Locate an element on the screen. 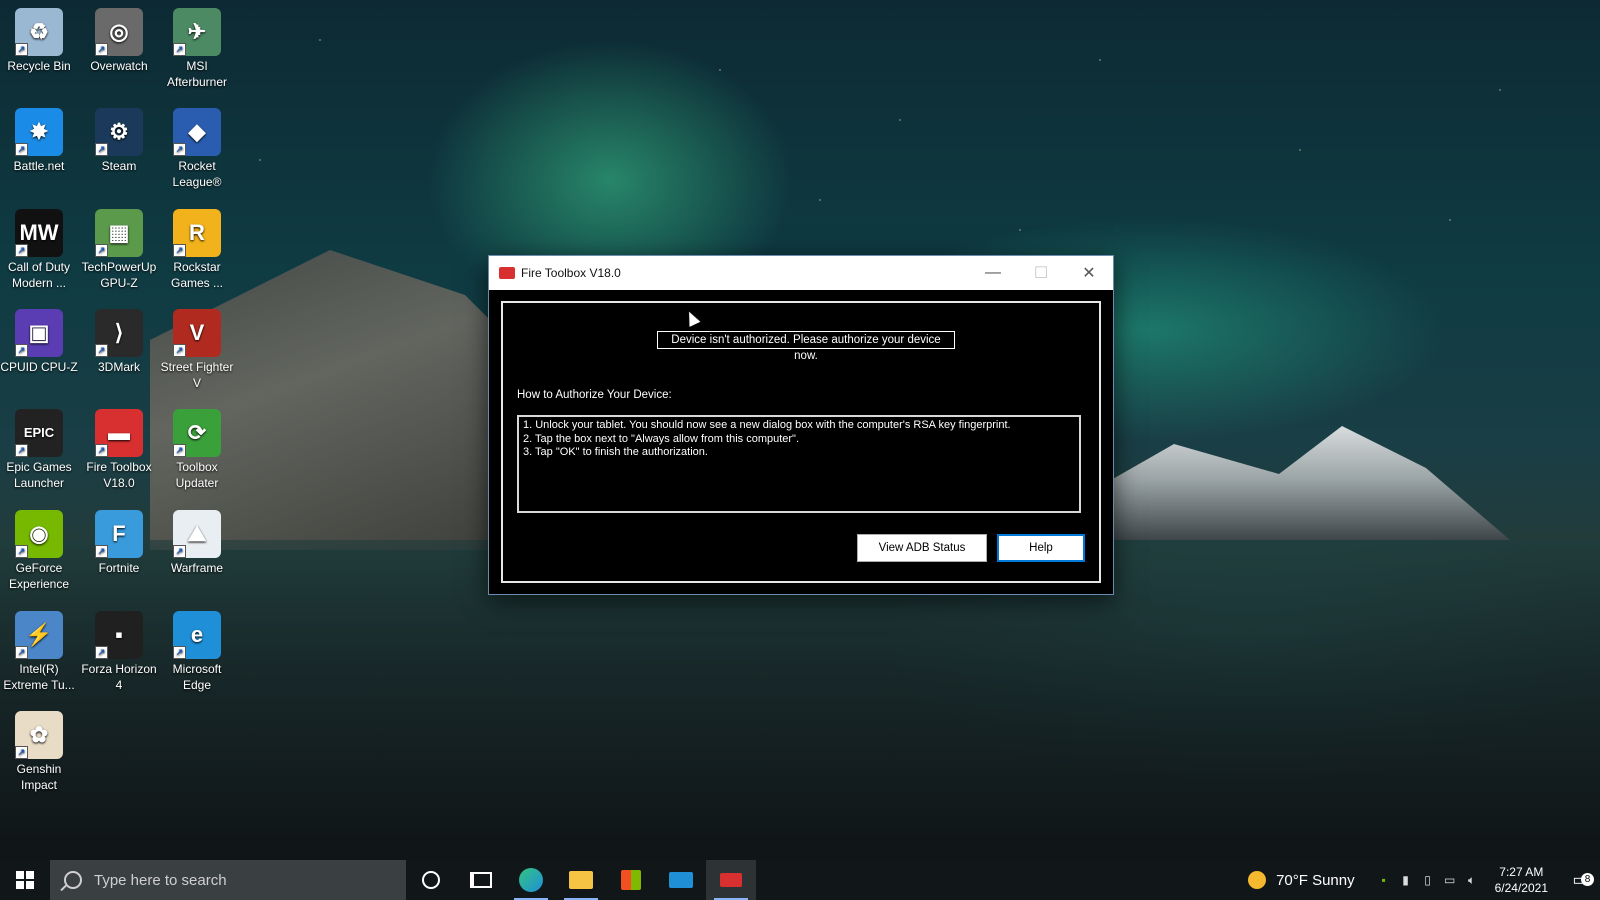 Image resolution: width=1600 pixels, height=900 pixels. window-controls: — ☐ ✕ is located at coordinates (1041, 273).